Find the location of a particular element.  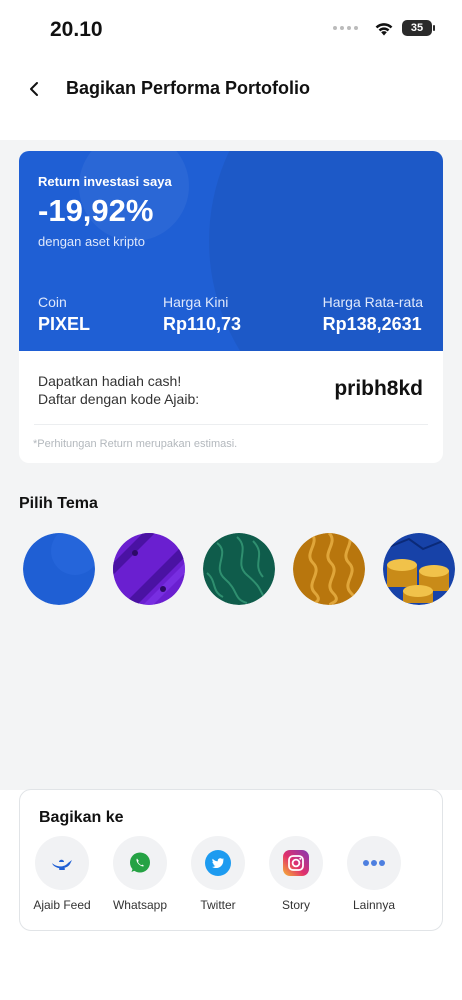

share-ajaib-feed: Ajaib Feed is located at coordinates (62, 874).